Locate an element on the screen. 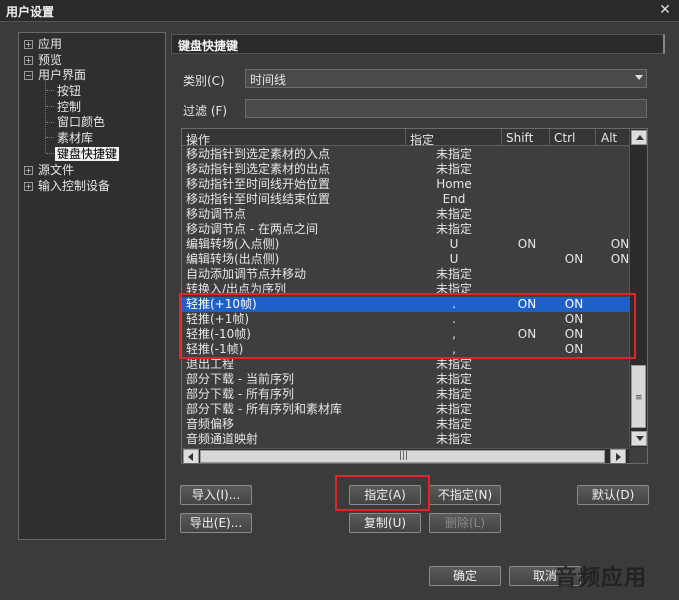 The image size is (679, 600). tree-item-control: 控制 is located at coordinates (69, 107).